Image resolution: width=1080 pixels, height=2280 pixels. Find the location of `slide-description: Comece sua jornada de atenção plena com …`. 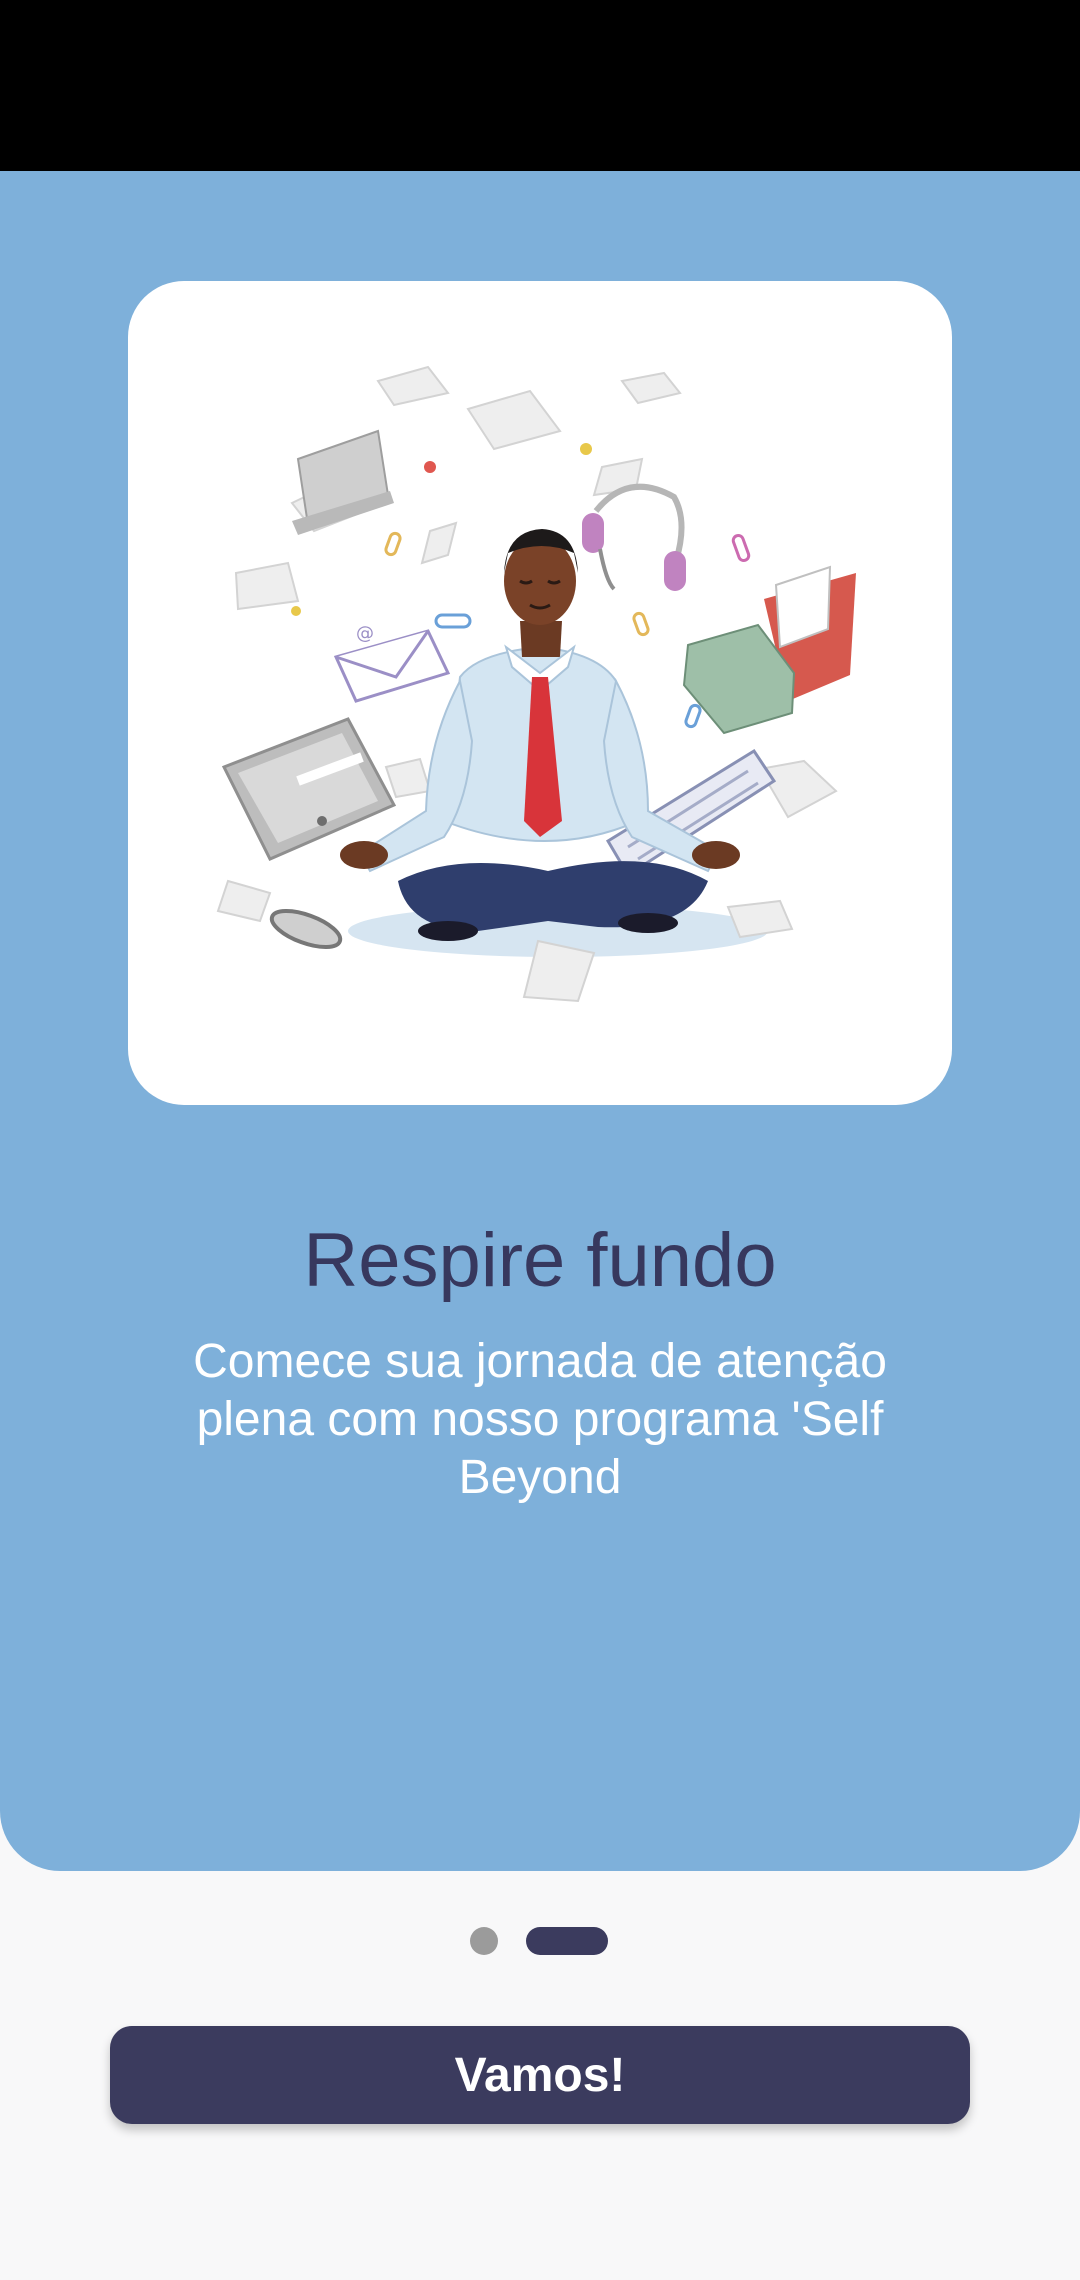

slide-description: Comece sua jornada de atenção plena com … is located at coordinates (540, 1419).